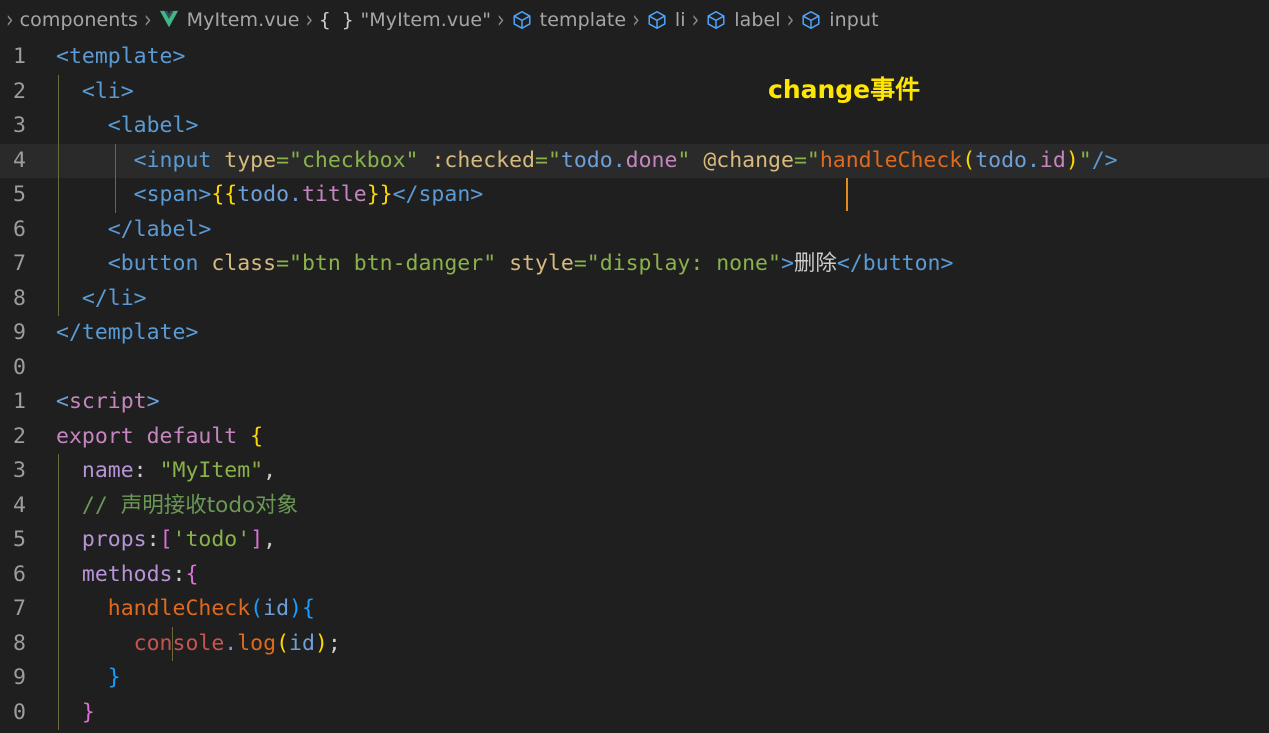 The image size is (1269, 733). Describe the element at coordinates (634, 574) in the screenshot. I see `code-line: 6 methods:{` at that location.